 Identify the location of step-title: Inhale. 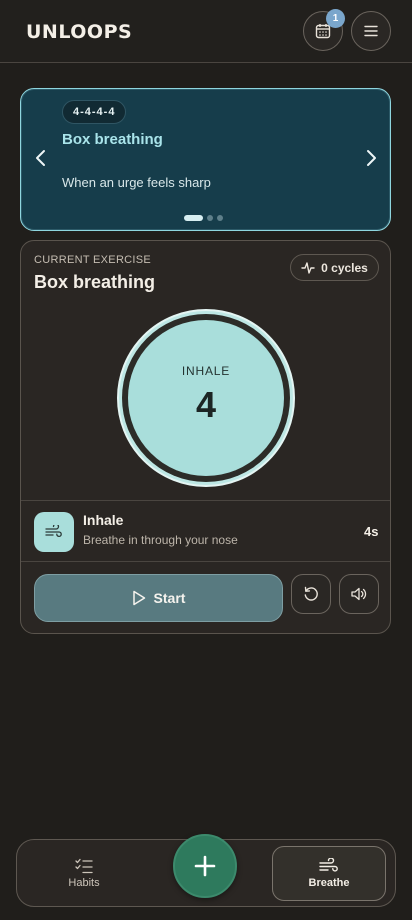
(103, 520).